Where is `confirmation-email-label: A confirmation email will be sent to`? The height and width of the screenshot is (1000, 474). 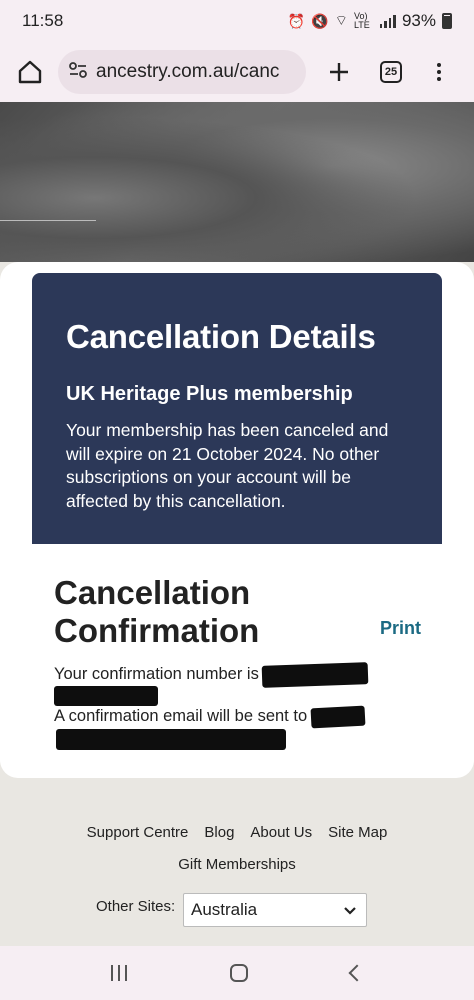 confirmation-email-label: A confirmation email will be sent to is located at coordinates (181, 716).